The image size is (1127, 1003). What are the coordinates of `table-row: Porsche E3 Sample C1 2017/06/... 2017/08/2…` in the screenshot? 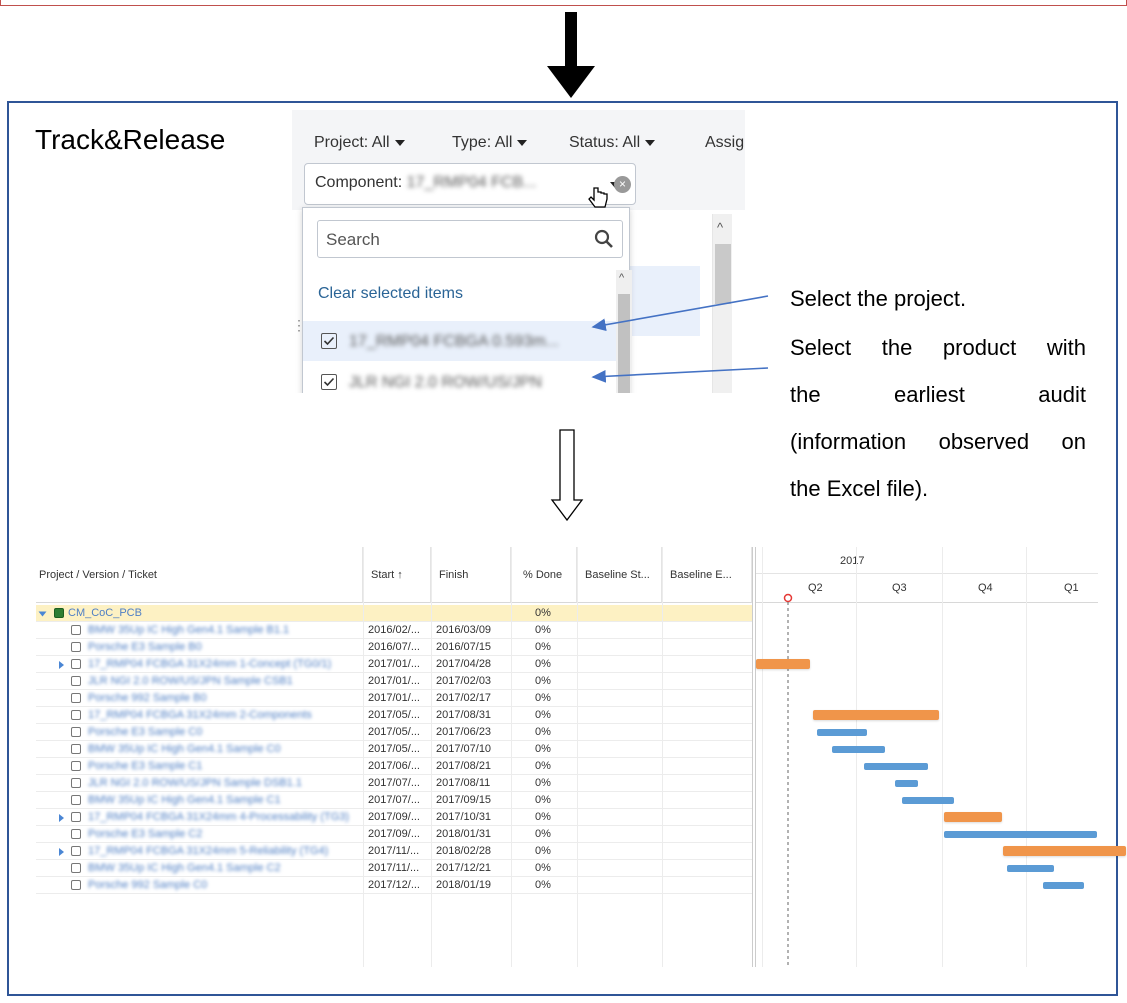 It's located at (394, 766).